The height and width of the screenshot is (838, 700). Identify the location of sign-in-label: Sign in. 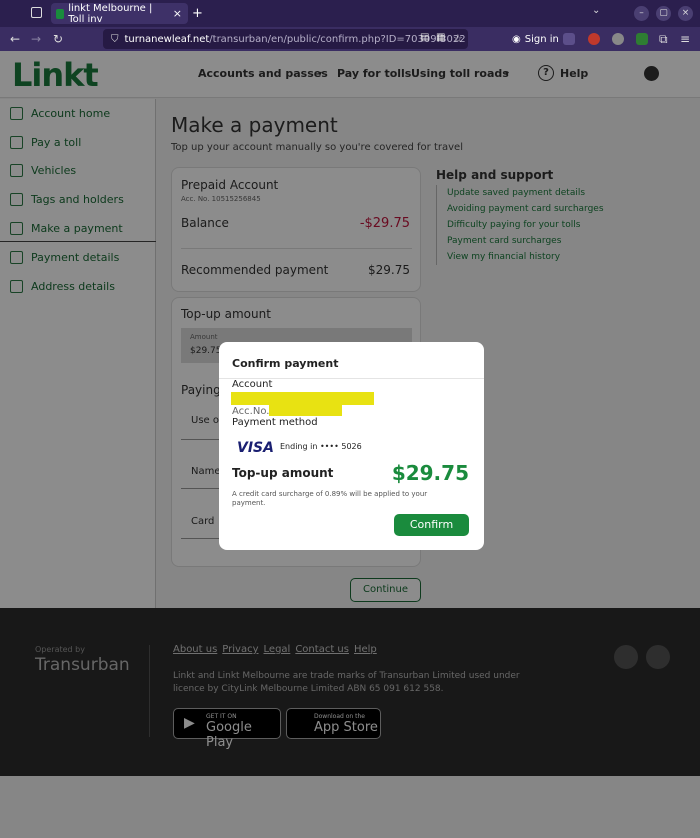
(541, 39).